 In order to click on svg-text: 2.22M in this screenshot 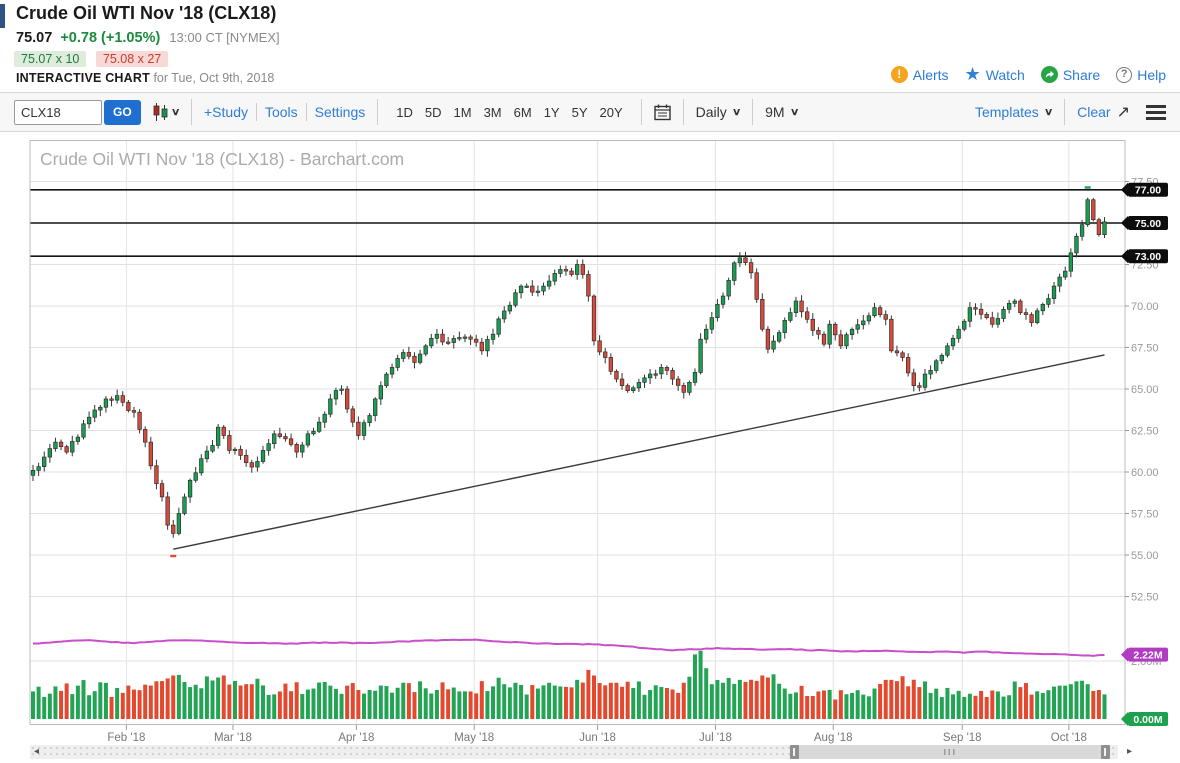, I will do `click(1147, 655)`.